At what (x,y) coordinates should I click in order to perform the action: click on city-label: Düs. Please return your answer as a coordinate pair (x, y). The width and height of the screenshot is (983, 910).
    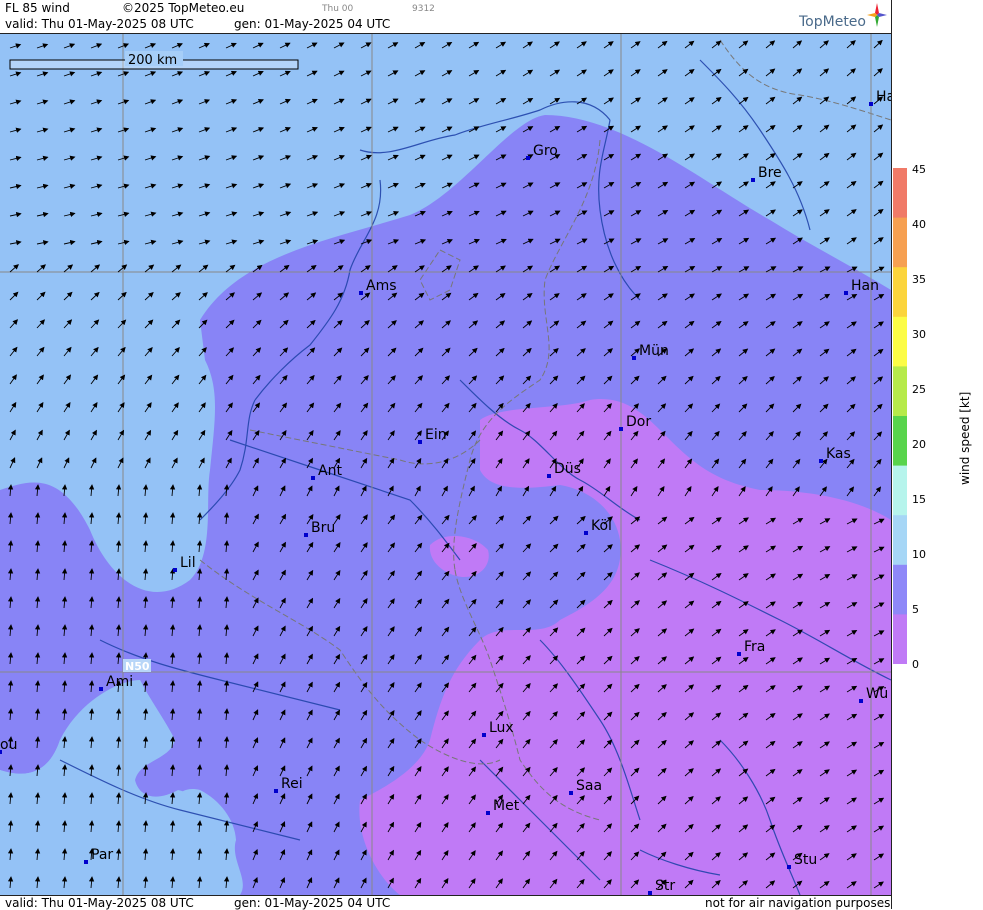
    Looking at the image, I should click on (567, 469).